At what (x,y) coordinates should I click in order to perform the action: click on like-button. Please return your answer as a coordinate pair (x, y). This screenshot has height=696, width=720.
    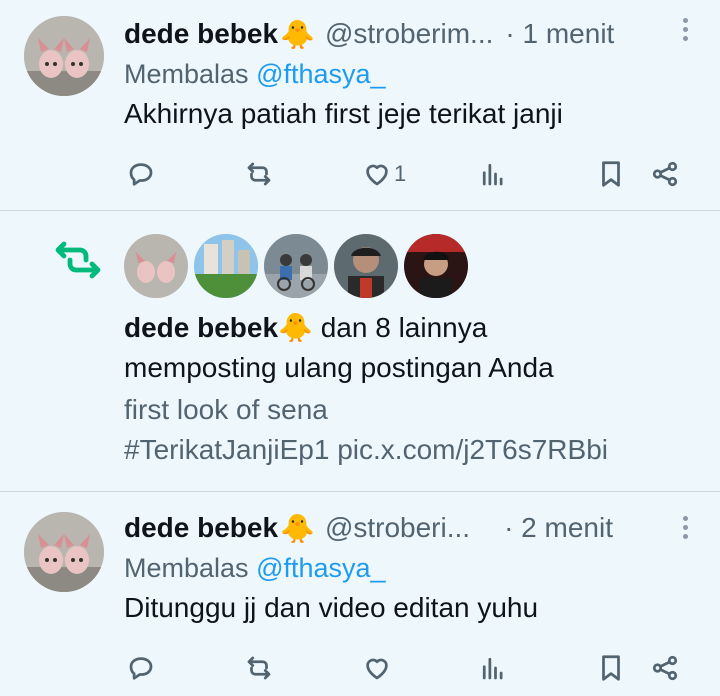
    Looking at the image, I should click on (377, 668).